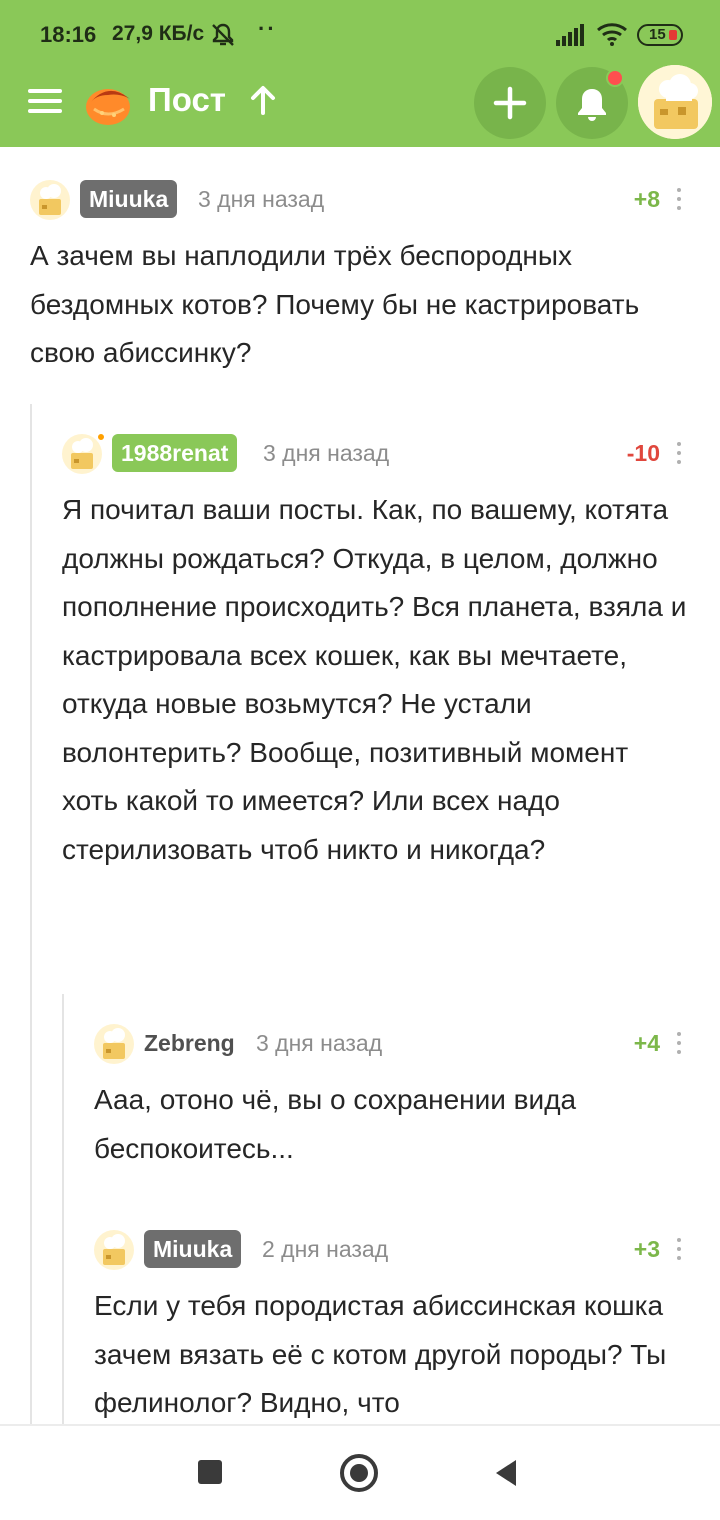 The height and width of the screenshot is (1520, 720). I want to click on back-triangle-icon, so click(506, 1475).